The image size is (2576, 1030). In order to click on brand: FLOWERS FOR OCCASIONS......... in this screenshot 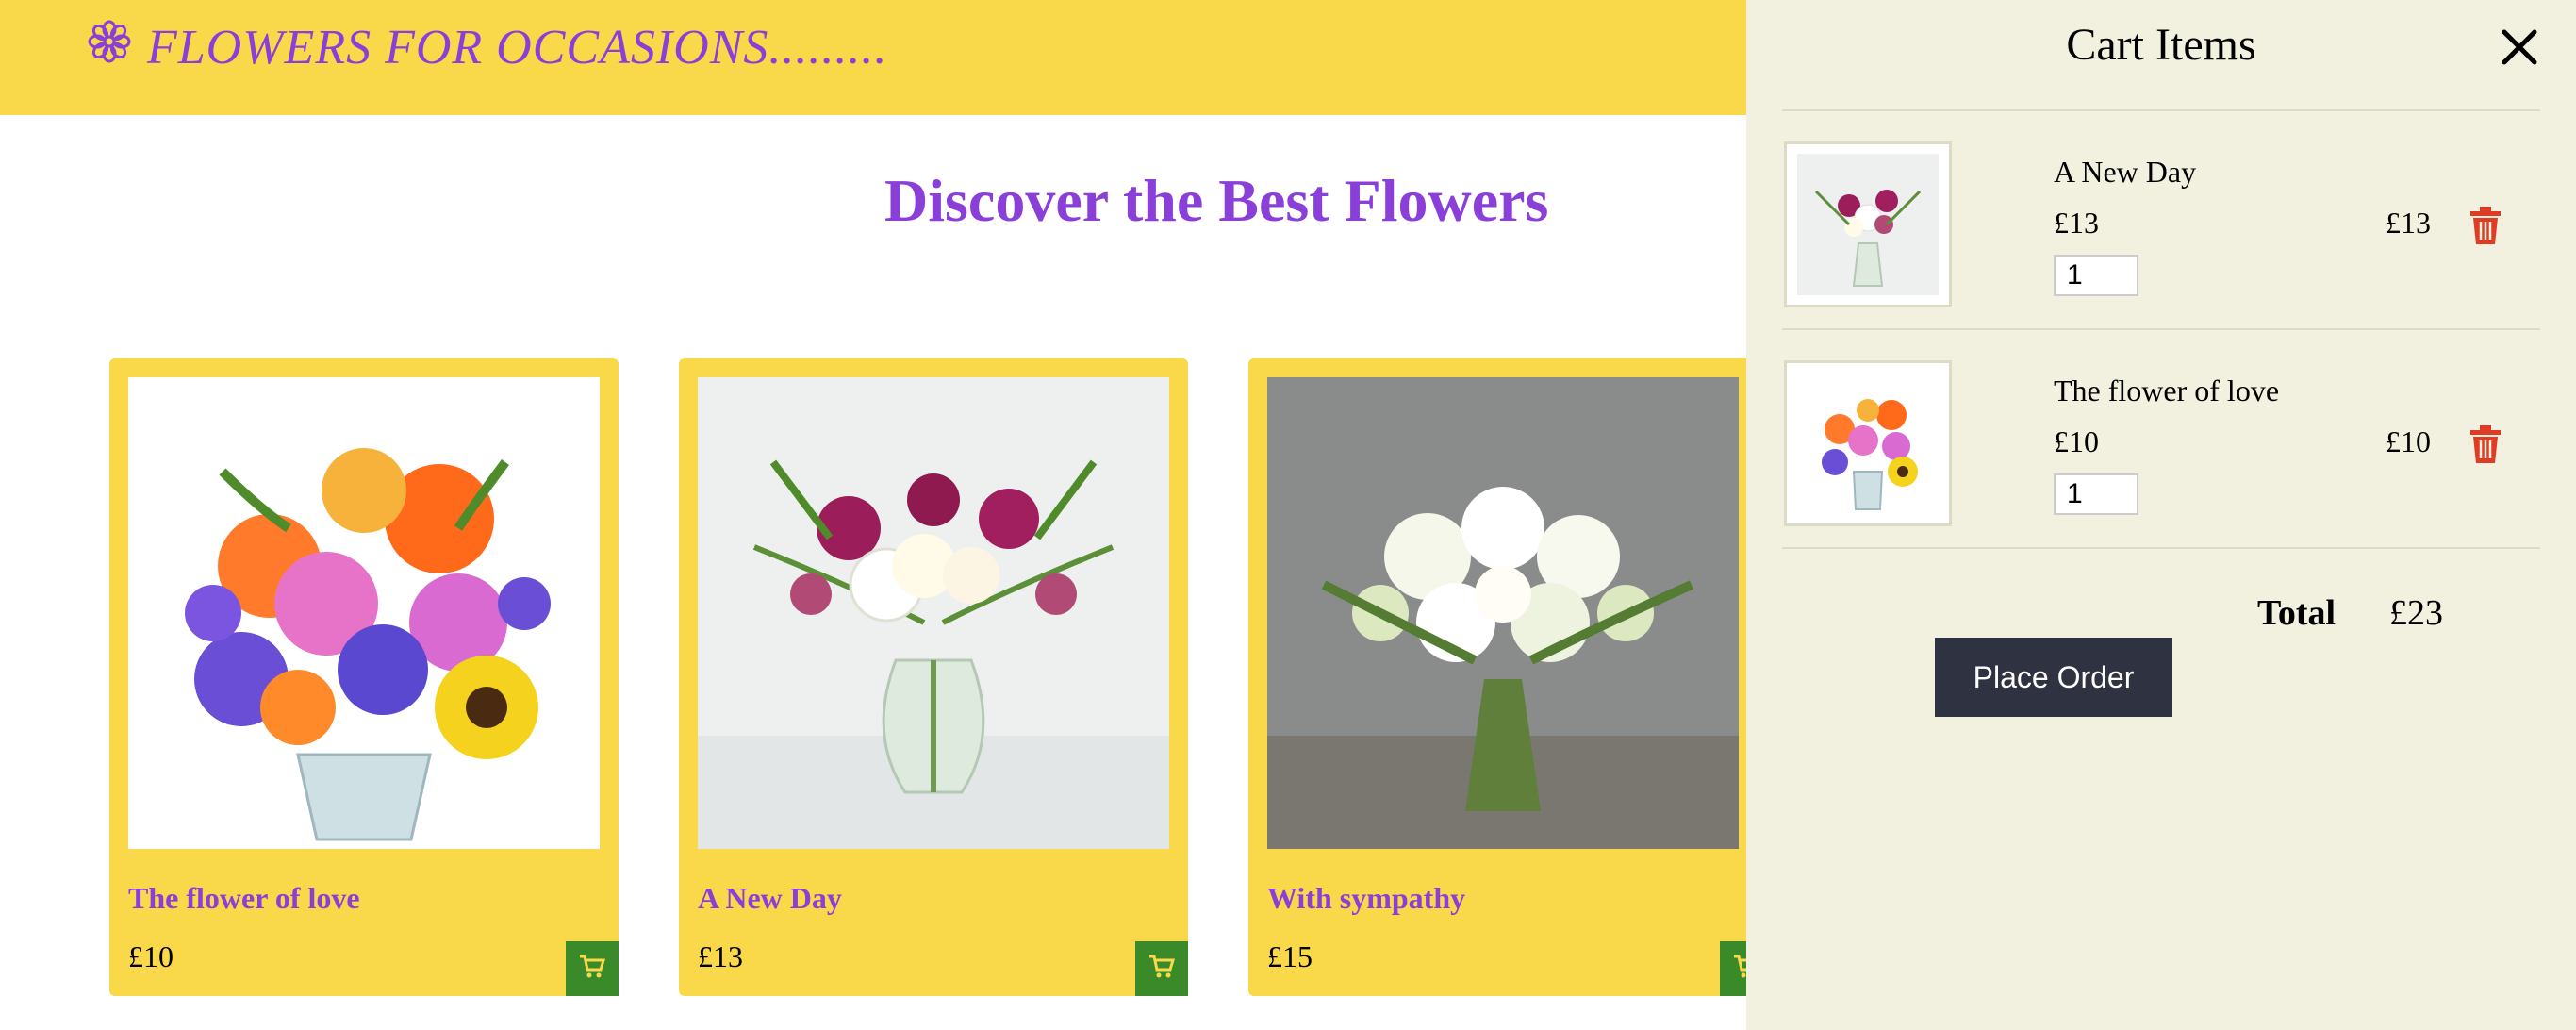, I will do `click(487, 47)`.